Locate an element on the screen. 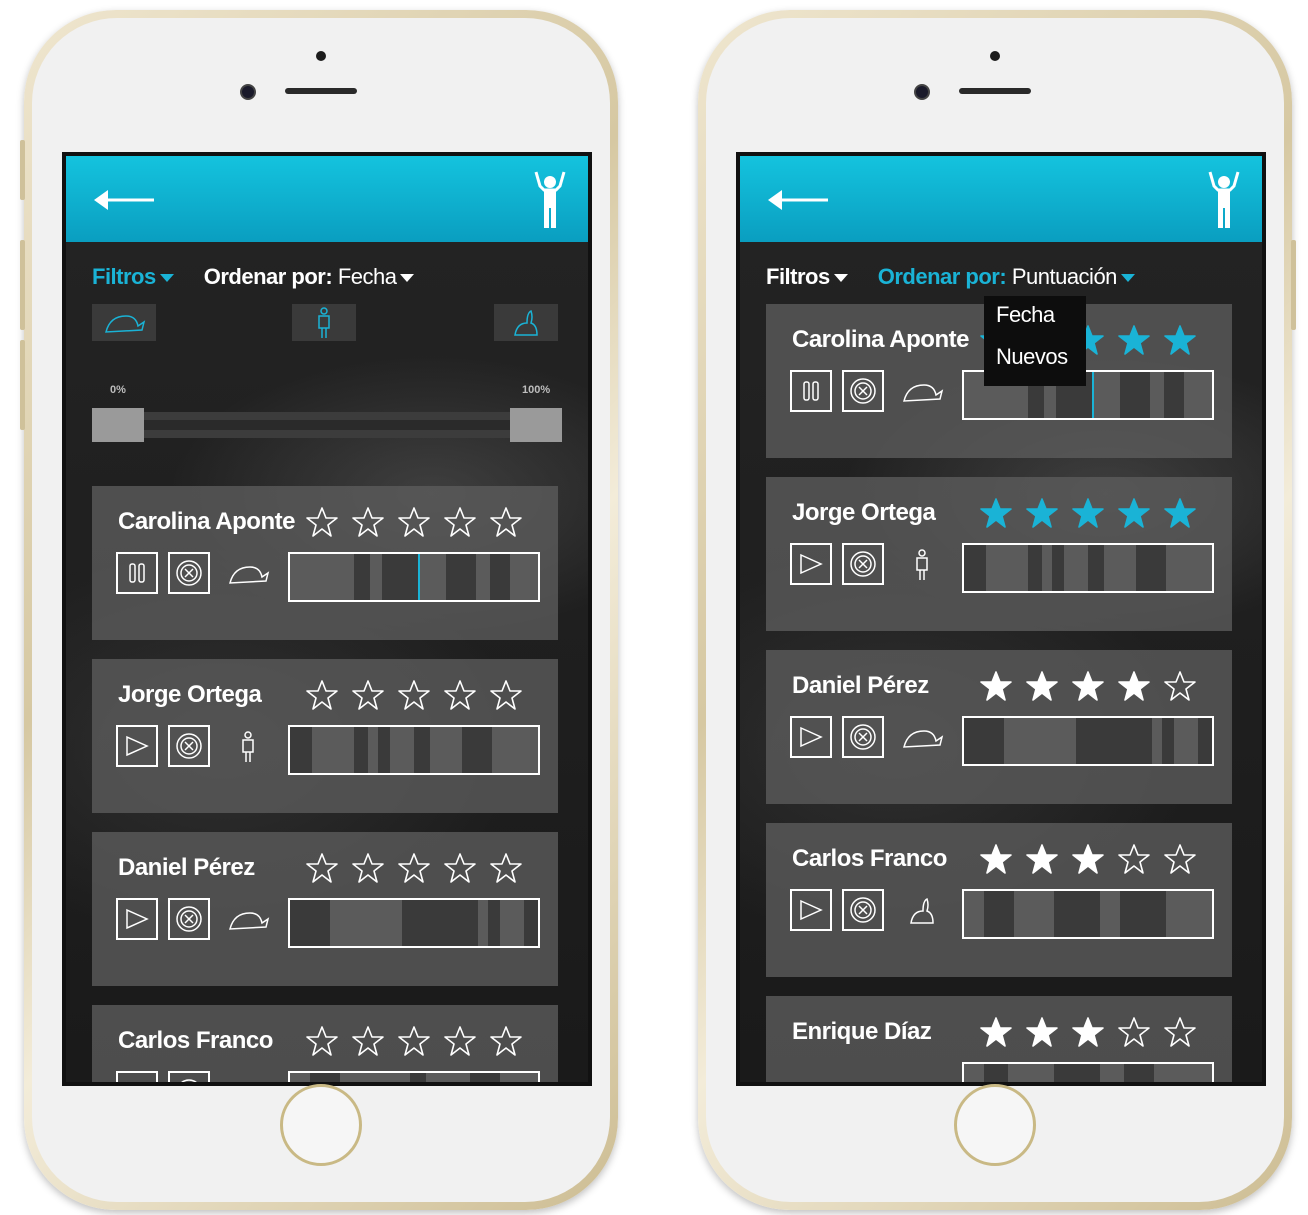 This screenshot has height=1215, width=1308. completion-range-slider: 0% 100% is located at coordinates (327, 414).